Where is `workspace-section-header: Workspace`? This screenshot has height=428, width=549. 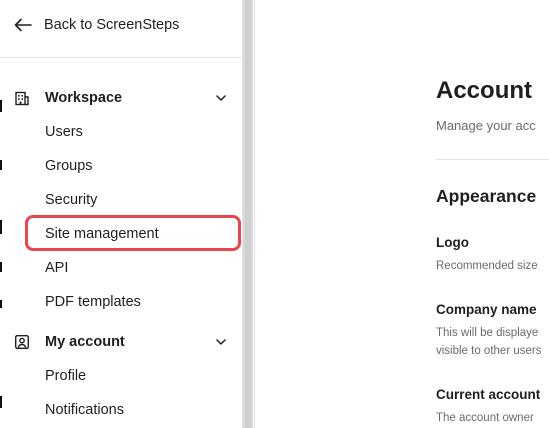
workspace-section-header: Workspace is located at coordinates (121, 98).